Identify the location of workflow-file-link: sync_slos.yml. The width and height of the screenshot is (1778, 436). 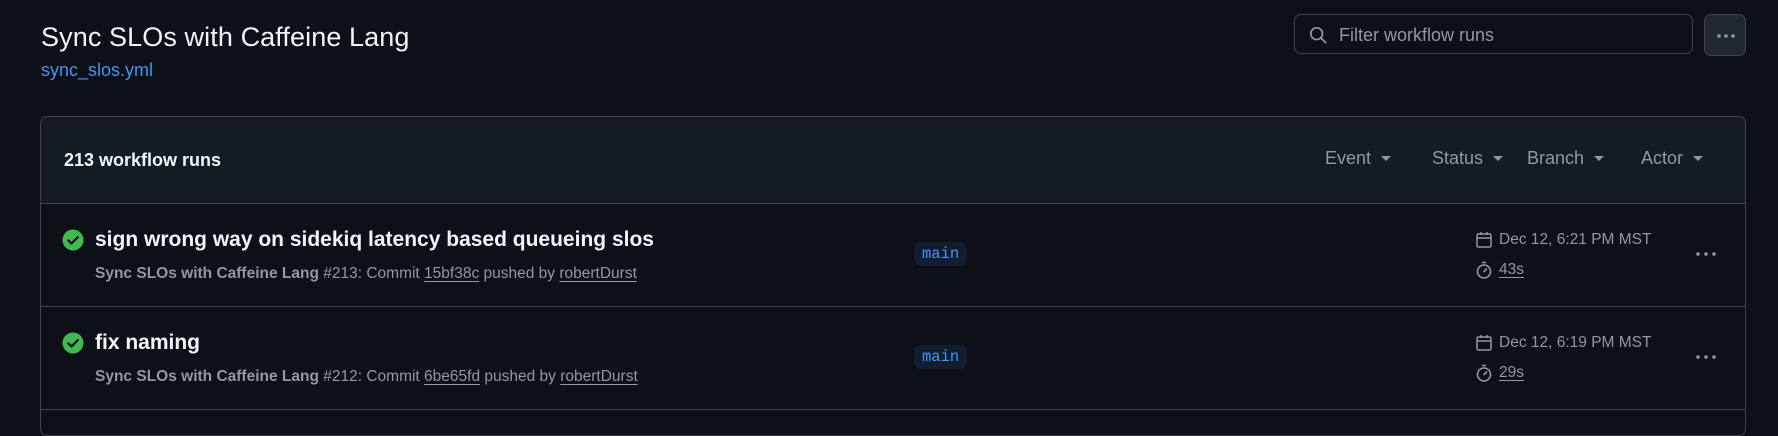
(97, 70).